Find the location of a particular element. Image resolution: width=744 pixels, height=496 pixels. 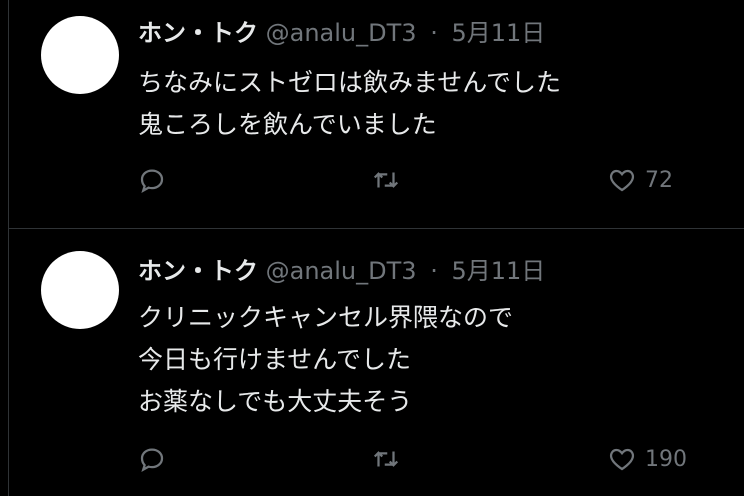

like-count: 190 is located at coordinates (666, 459).